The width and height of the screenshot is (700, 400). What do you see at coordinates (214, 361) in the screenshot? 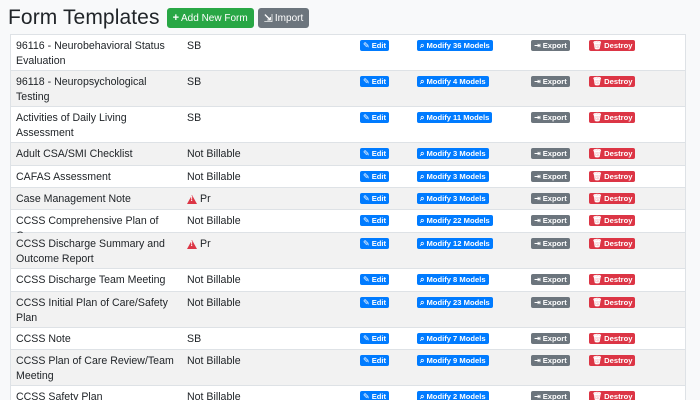
I see `billing-status: Not Billable` at bounding box center [214, 361].